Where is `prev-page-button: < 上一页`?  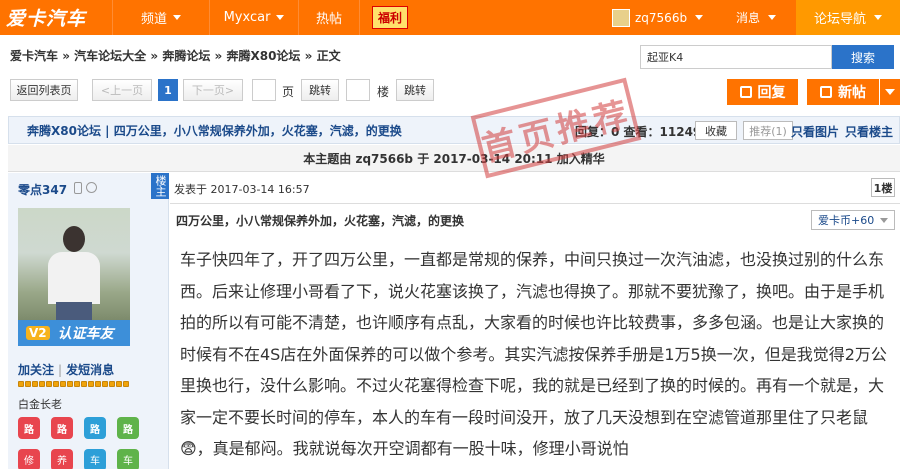 prev-page-button: < 上一页 is located at coordinates (122, 90).